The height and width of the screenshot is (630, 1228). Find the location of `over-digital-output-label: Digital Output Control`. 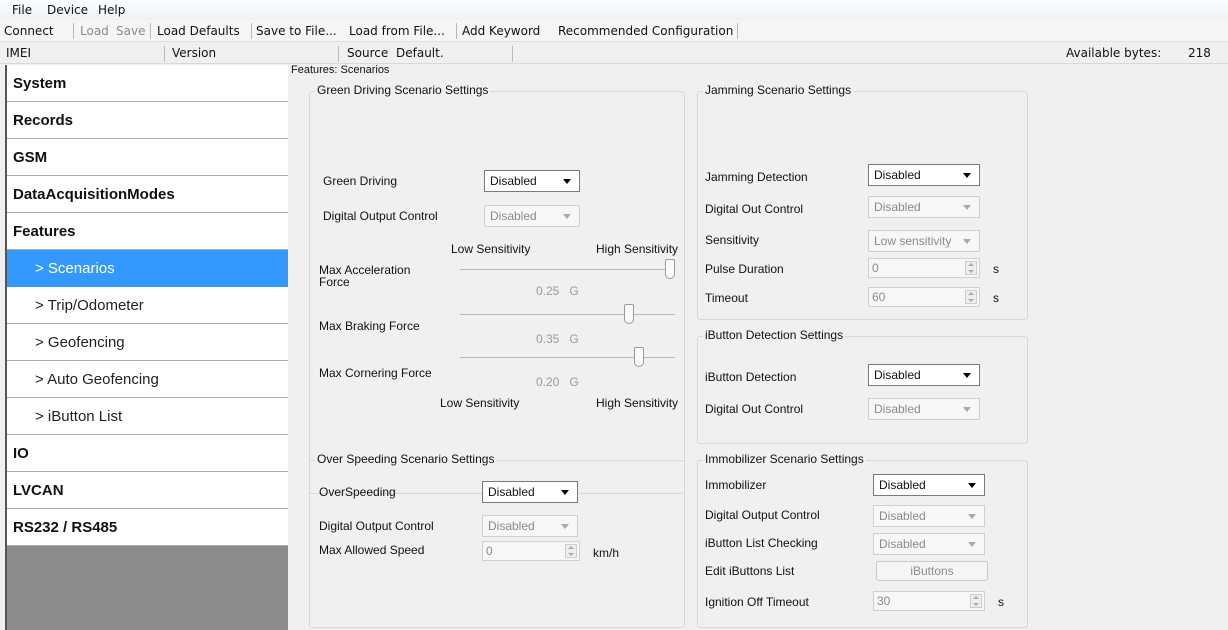

over-digital-output-label: Digital Output Control is located at coordinates (376, 526).